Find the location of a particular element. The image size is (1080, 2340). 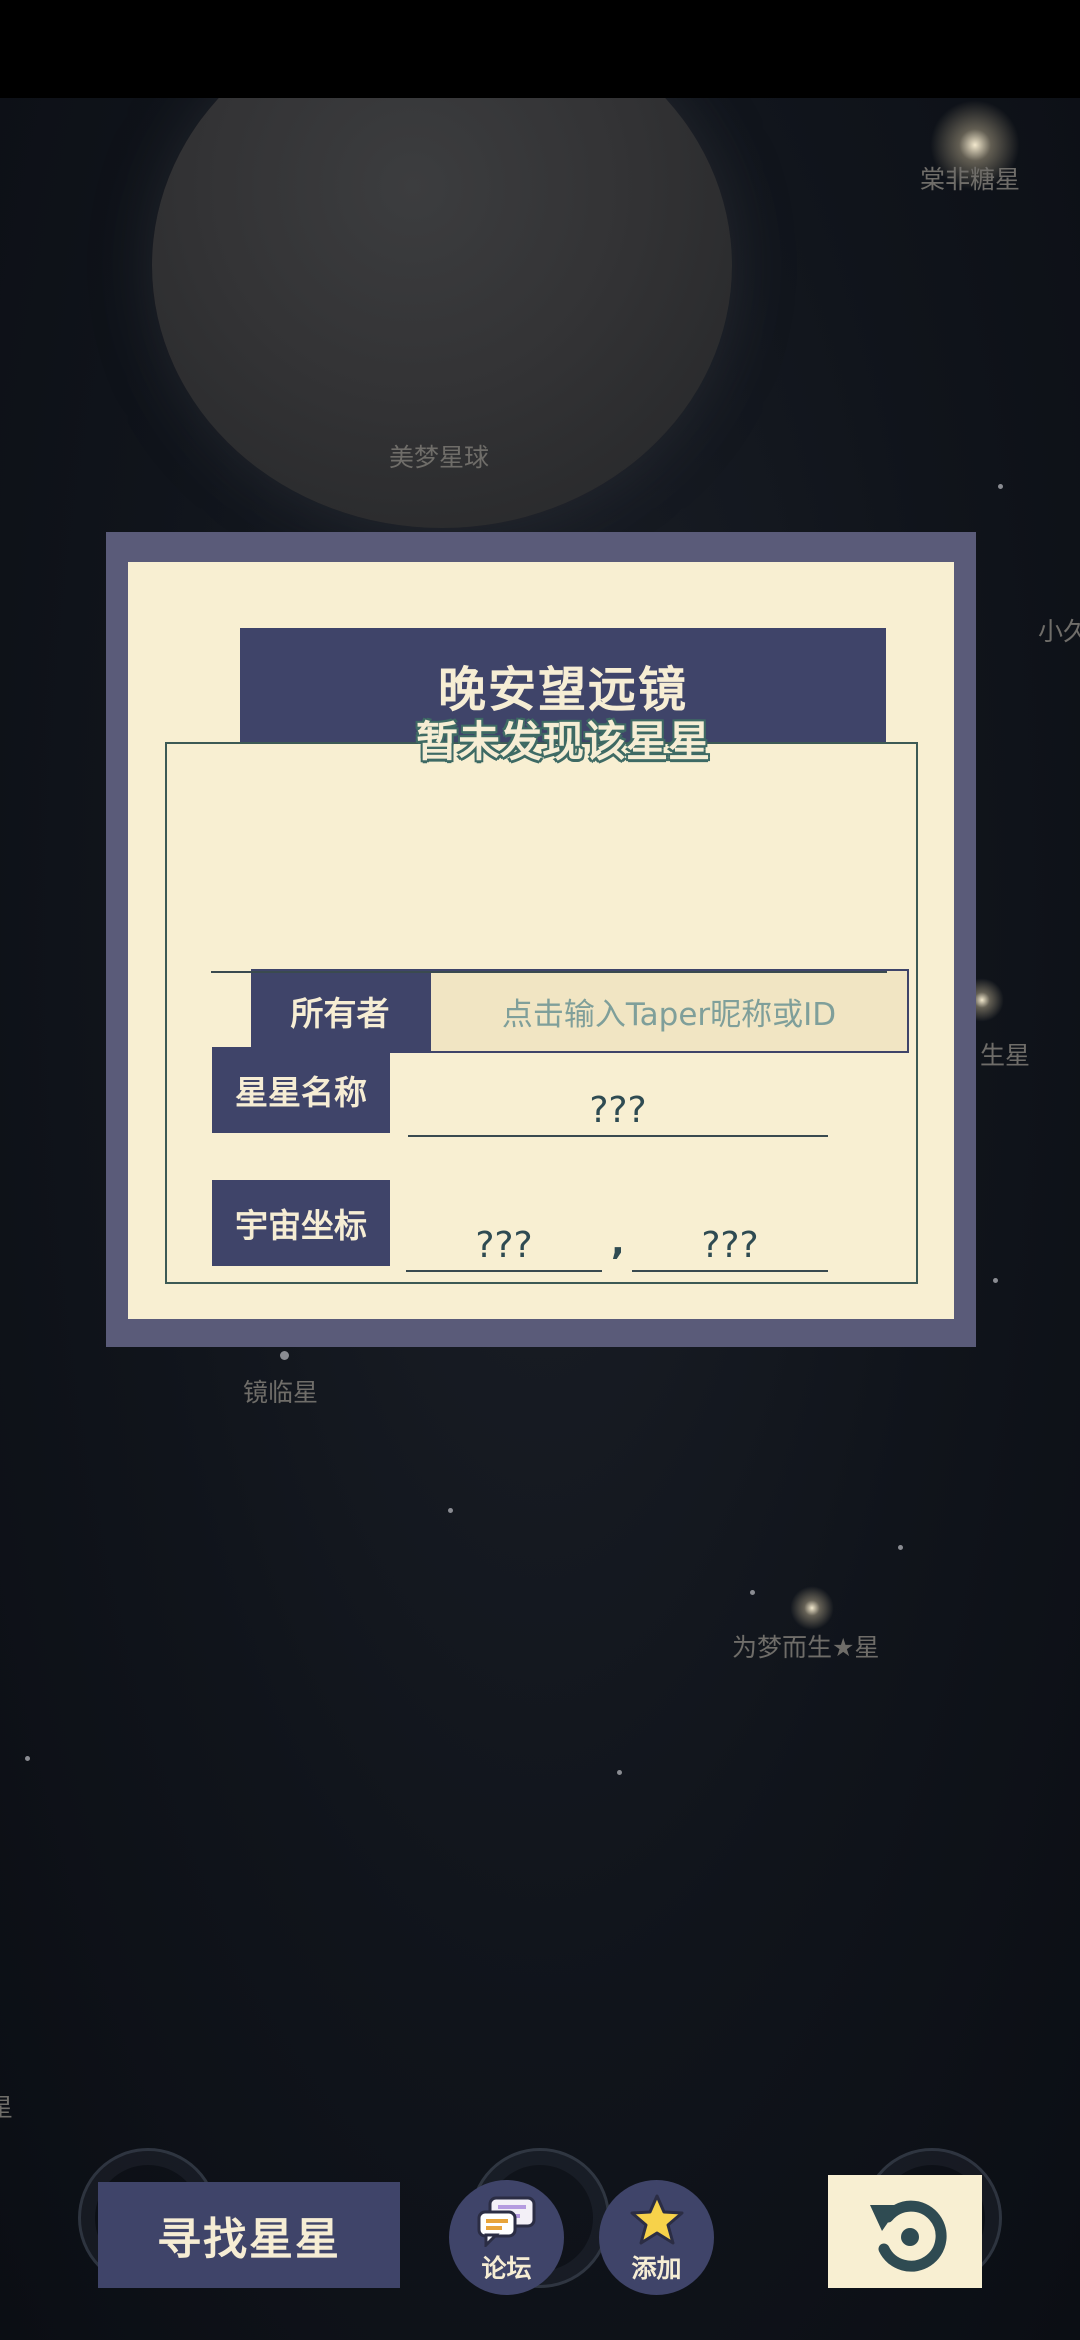

chat-bubbles-icon is located at coordinates (506, 2221).